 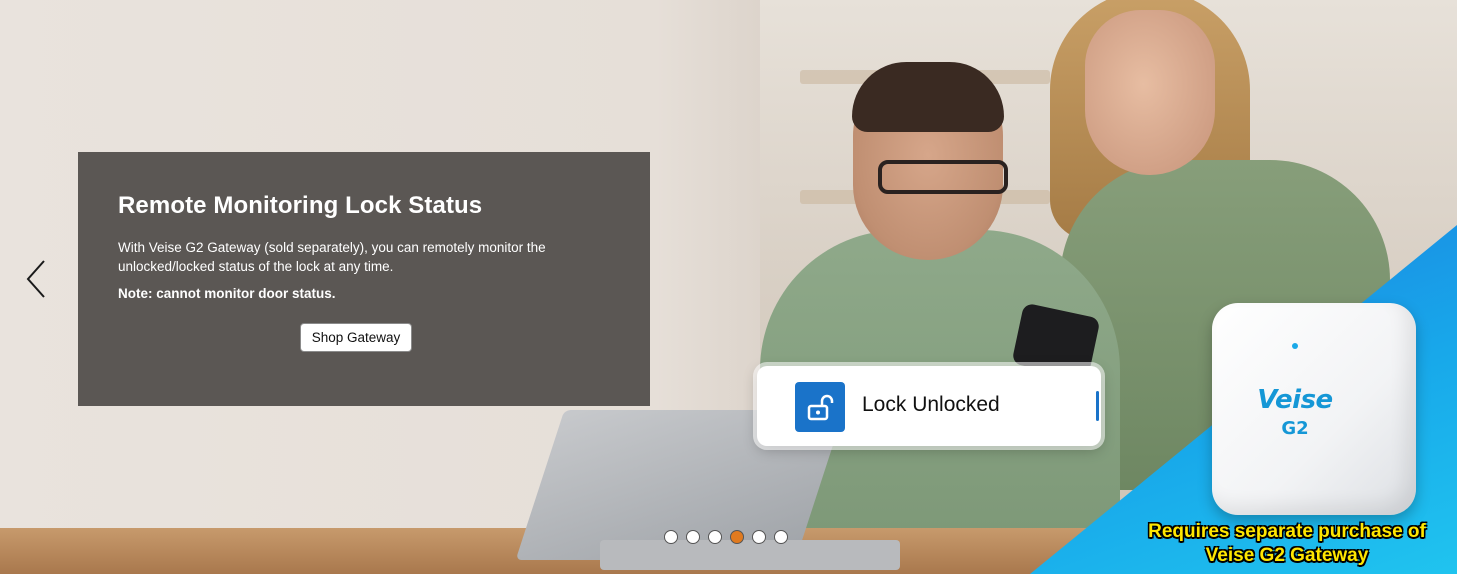 What do you see at coordinates (1295, 346) in the screenshot?
I see `gateway-led-indicator` at bounding box center [1295, 346].